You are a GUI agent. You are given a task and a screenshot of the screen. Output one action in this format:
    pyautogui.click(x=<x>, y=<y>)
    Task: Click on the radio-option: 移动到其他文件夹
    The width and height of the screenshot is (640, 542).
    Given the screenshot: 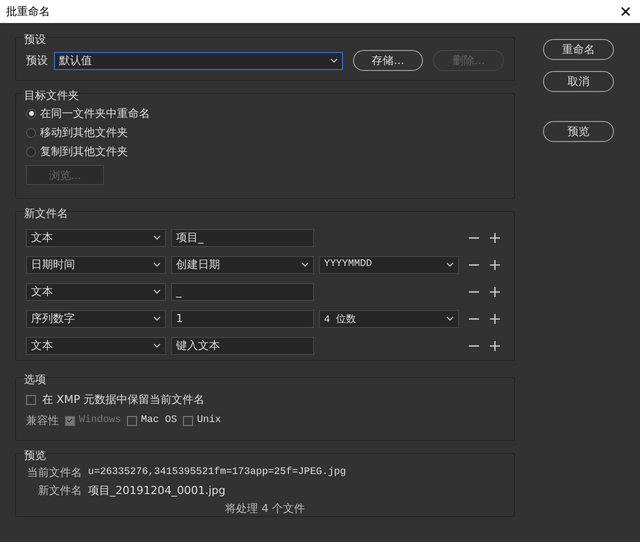 What is the action you would take?
    pyautogui.click(x=265, y=132)
    